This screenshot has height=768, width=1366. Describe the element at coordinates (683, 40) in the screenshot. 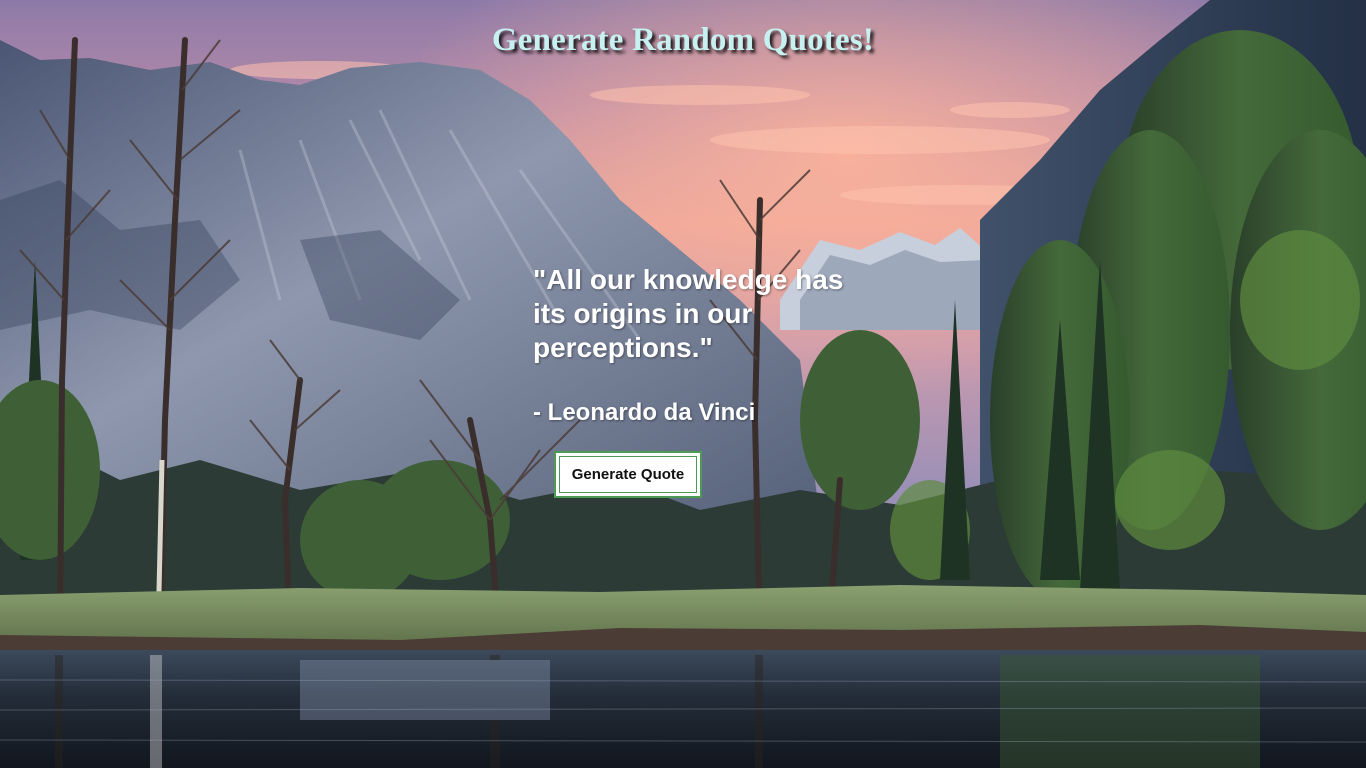

I see `page-title: Generate Random Quotes!` at that location.